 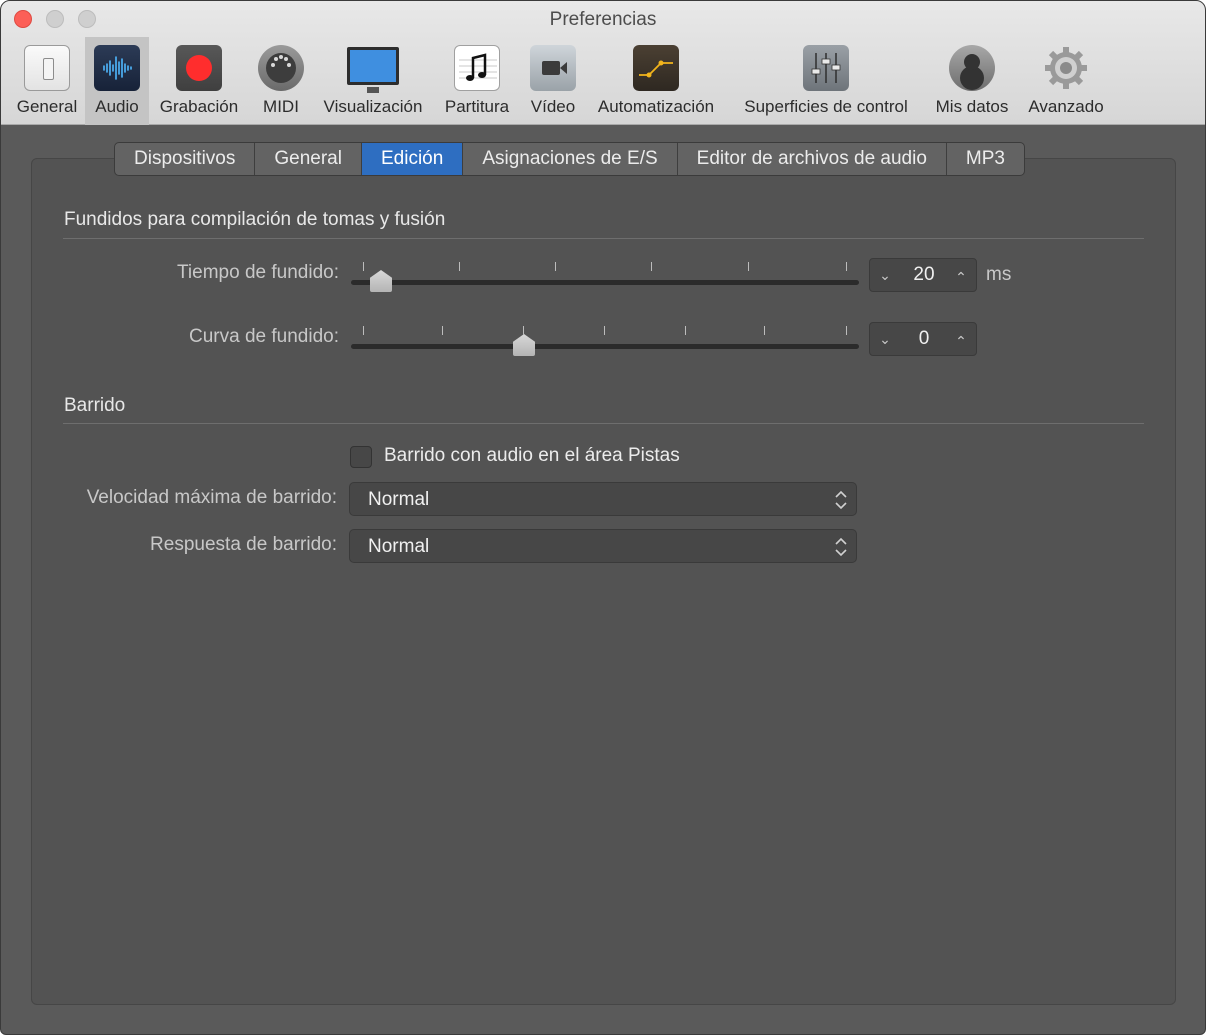 I want to click on tab-general: General, so click(x=308, y=159).